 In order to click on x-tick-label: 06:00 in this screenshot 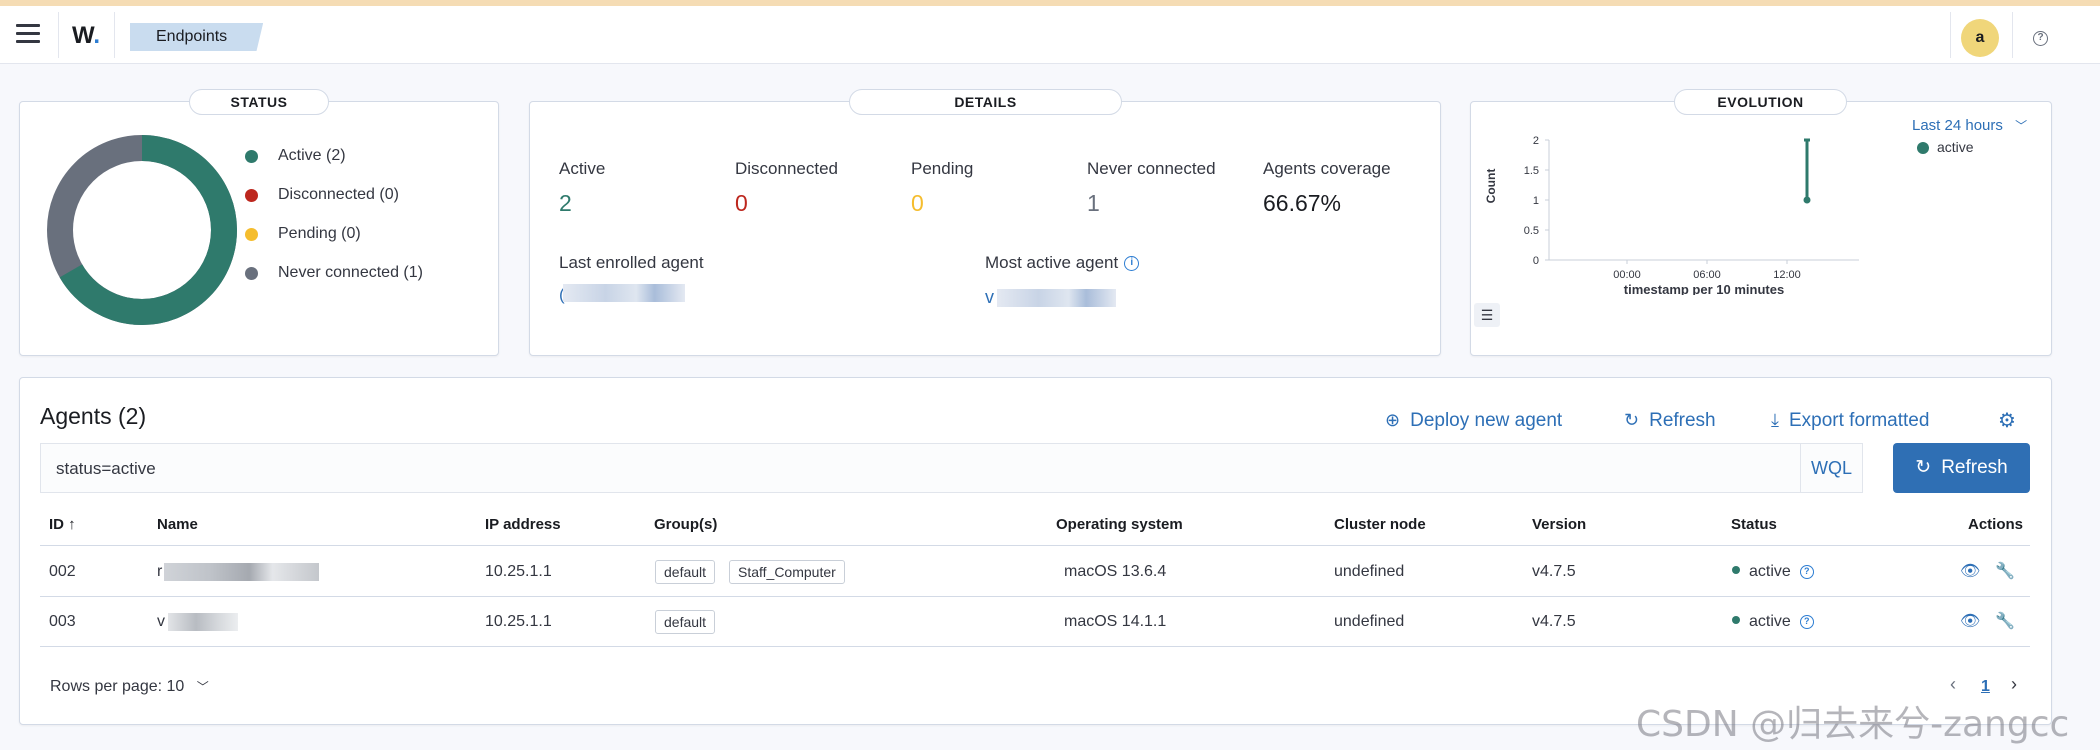, I will do `click(1707, 275)`.